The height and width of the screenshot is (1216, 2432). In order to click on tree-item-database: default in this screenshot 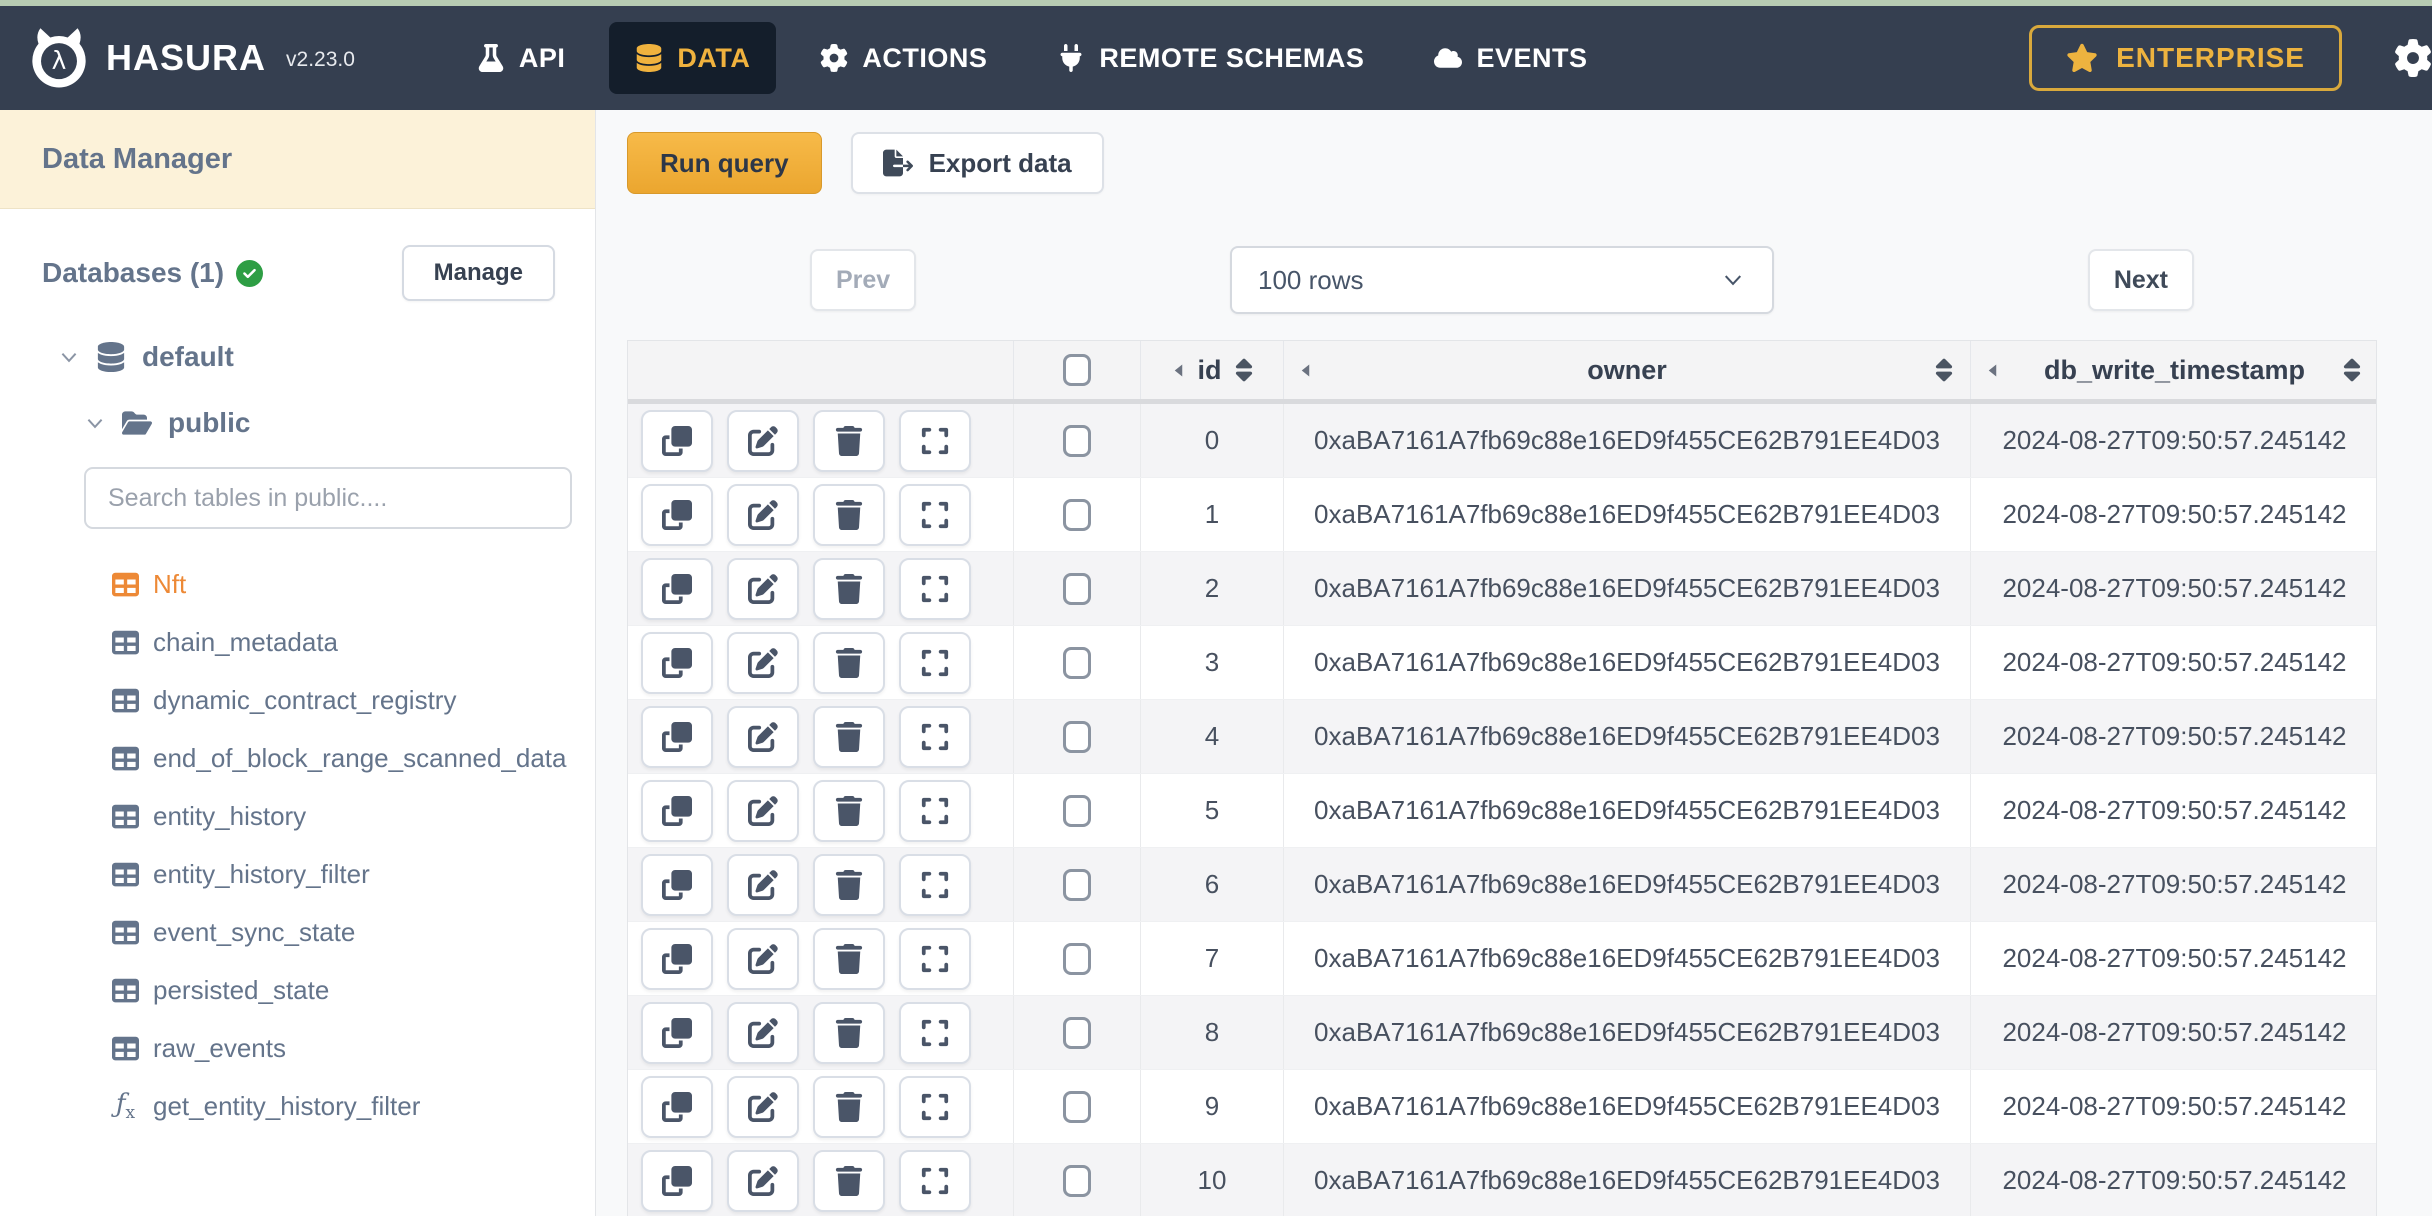, I will do `click(326, 357)`.